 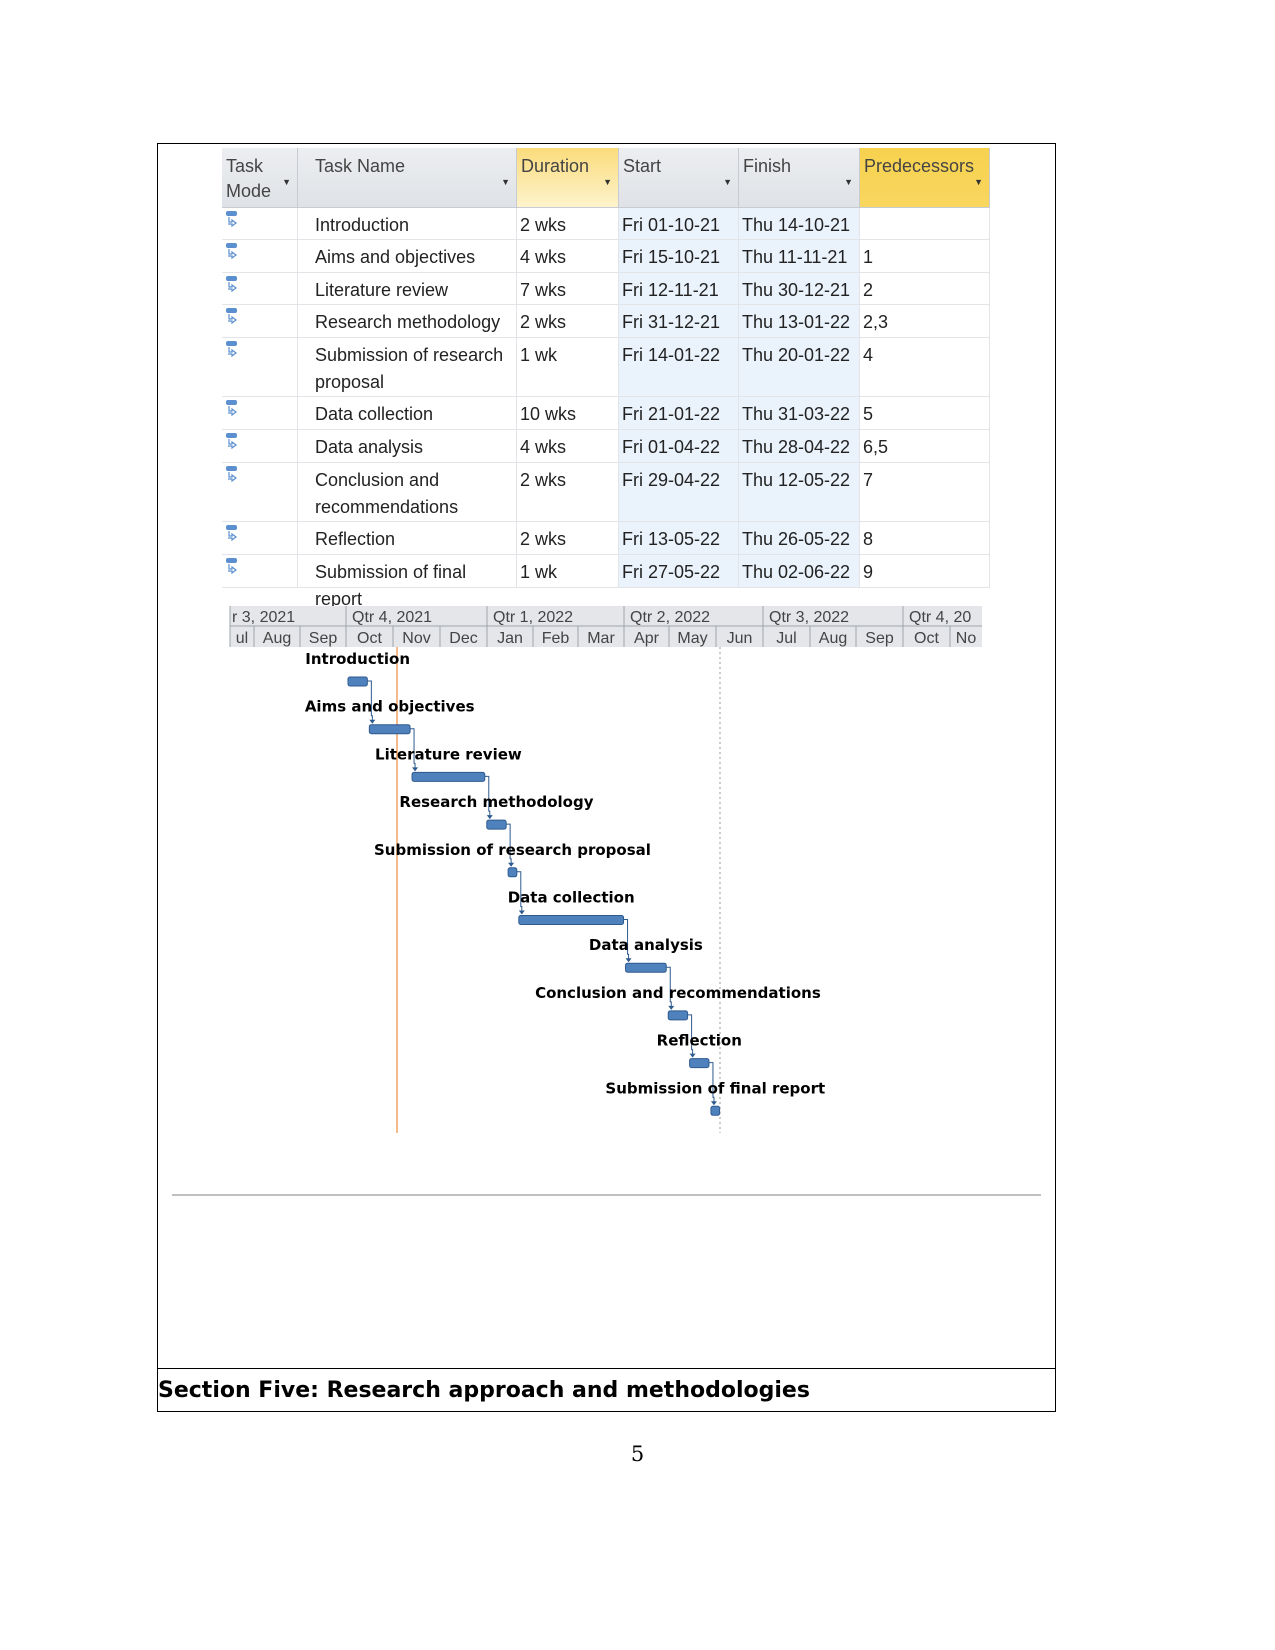 What do you see at coordinates (357, 659) in the screenshot?
I see `gantt-task-label: Introduction` at bounding box center [357, 659].